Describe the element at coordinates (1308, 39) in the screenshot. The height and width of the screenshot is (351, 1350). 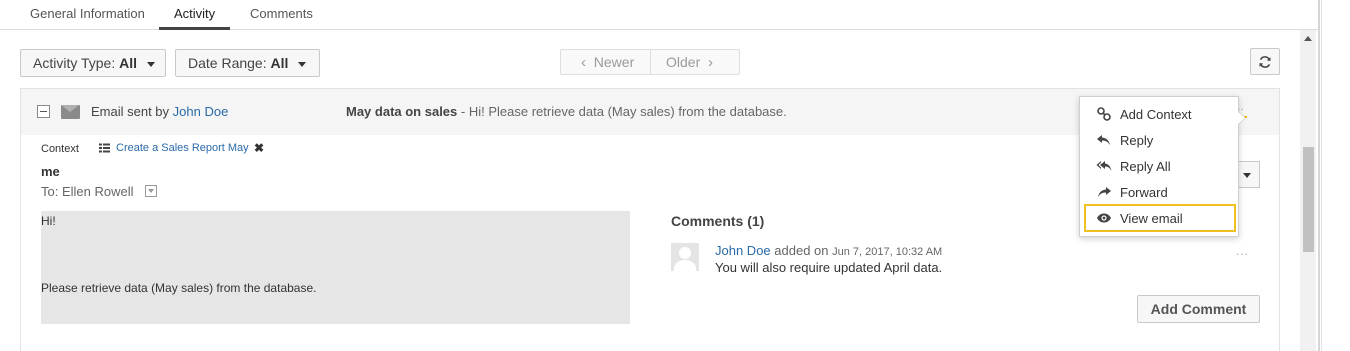
I see `scroll-up-icon` at that location.